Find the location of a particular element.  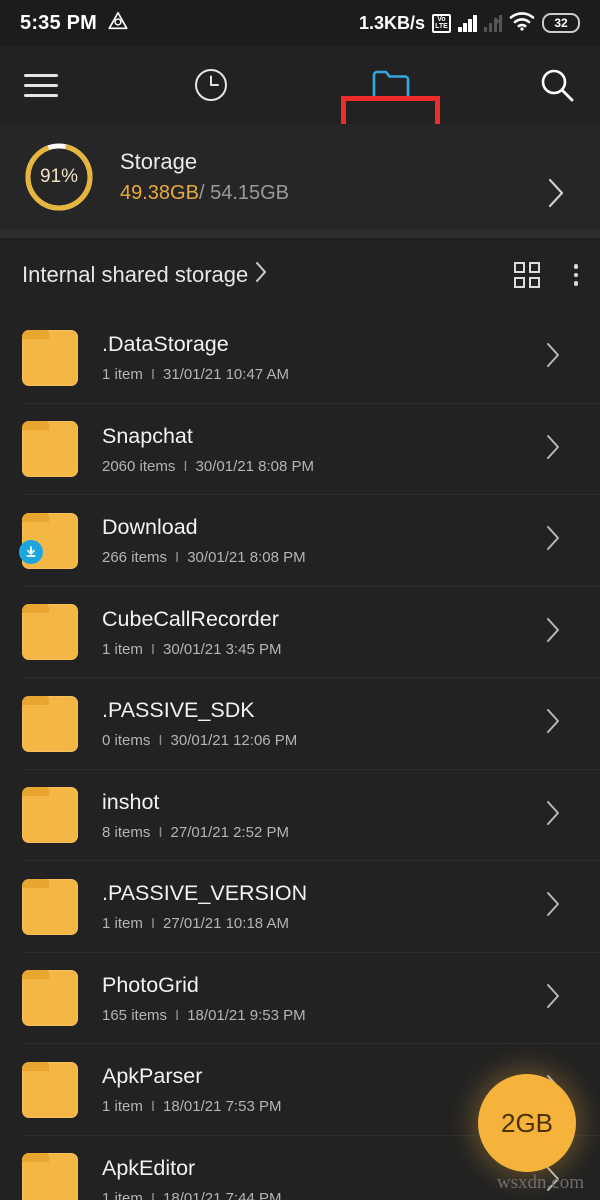

grid-view-icon is located at coordinates (526, 275).